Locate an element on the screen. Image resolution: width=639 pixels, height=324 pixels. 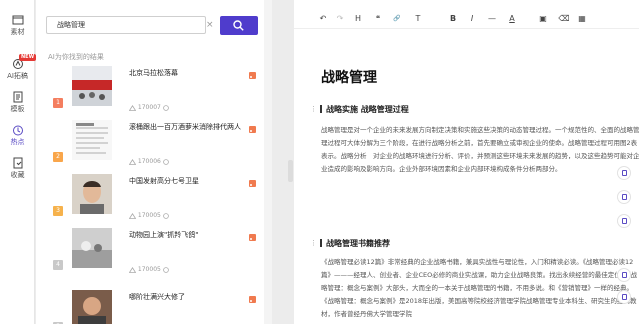
nav-item-hot: 热点 is located at coordinates (17, 135).